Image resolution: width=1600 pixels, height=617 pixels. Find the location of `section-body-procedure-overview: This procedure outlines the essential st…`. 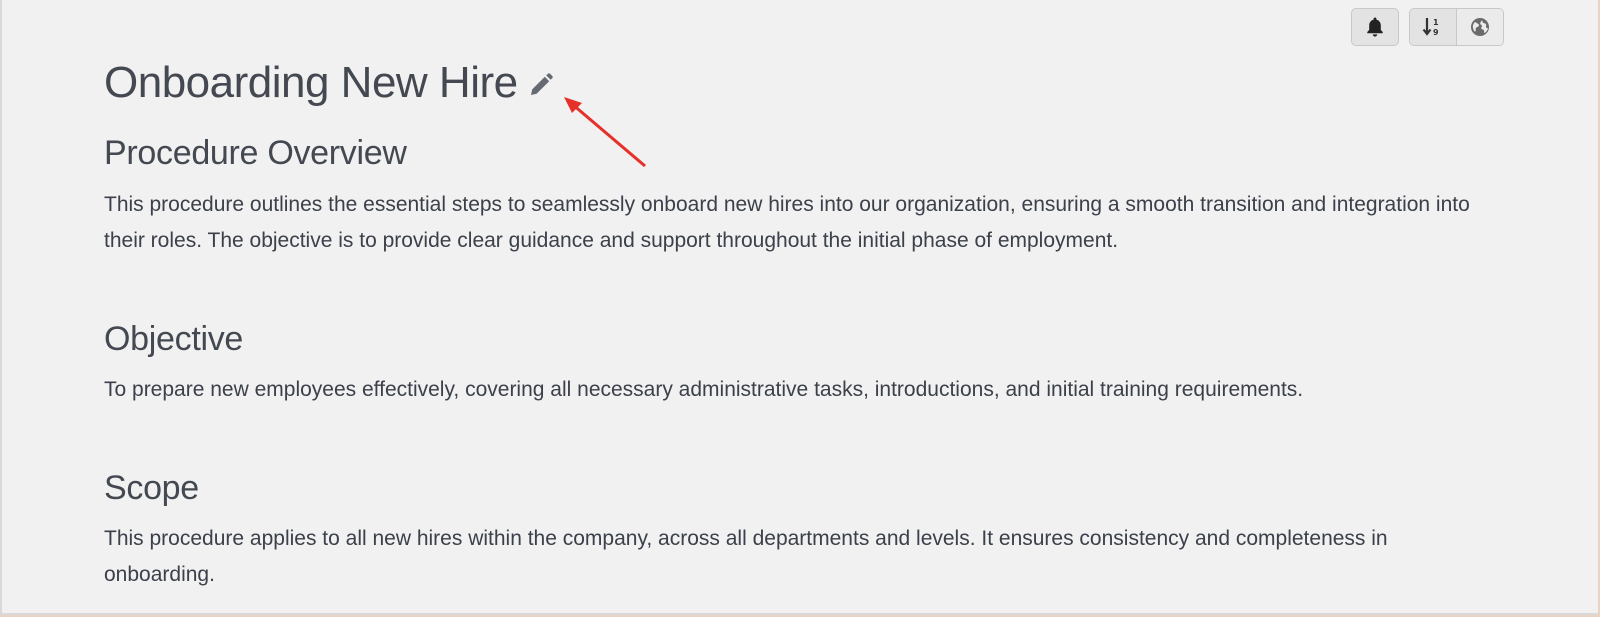

section-body-procedure-overview: This procedure outlines the essential st… is located at coordinates (787, 222).